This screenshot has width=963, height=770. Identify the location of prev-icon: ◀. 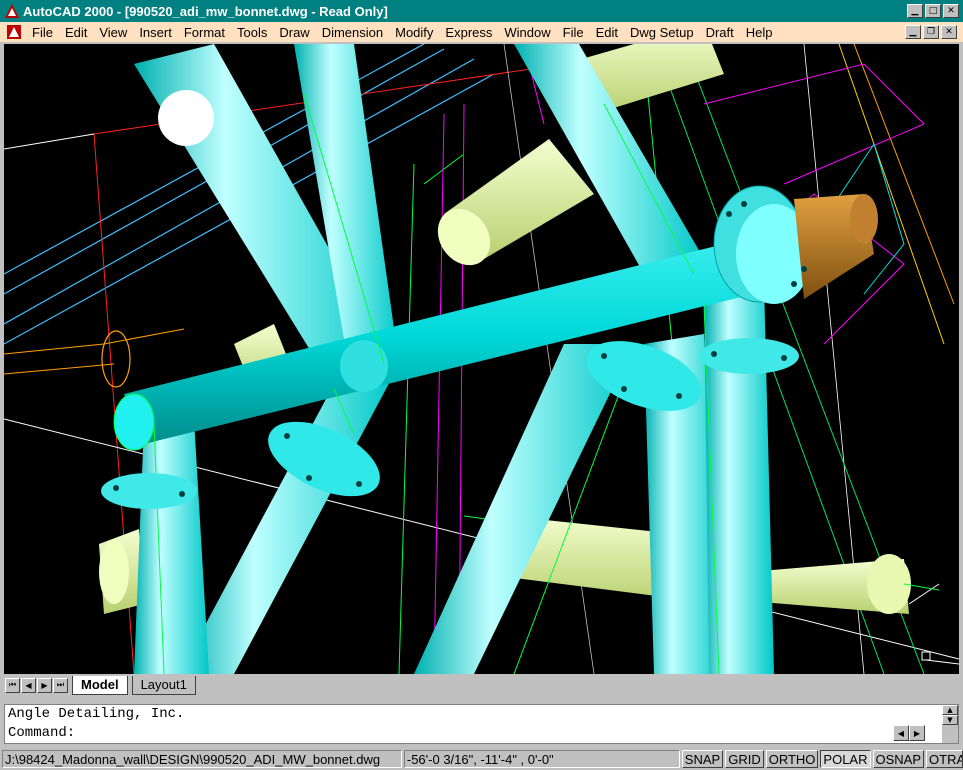
(28, 685).